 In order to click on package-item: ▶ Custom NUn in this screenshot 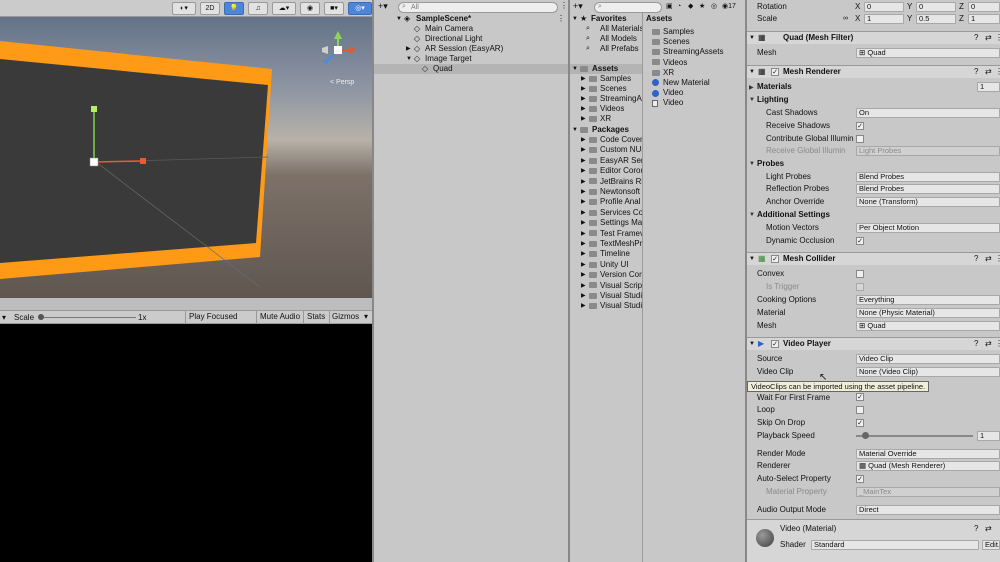, I will do `click(606, 150)`.